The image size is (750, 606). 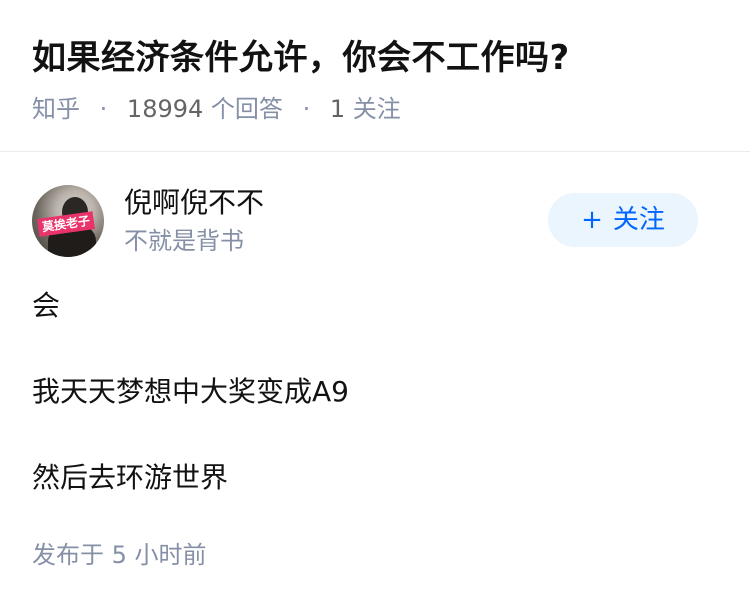 I want to click on post-time-prefix: 发布于, so click(x=68, y=555).